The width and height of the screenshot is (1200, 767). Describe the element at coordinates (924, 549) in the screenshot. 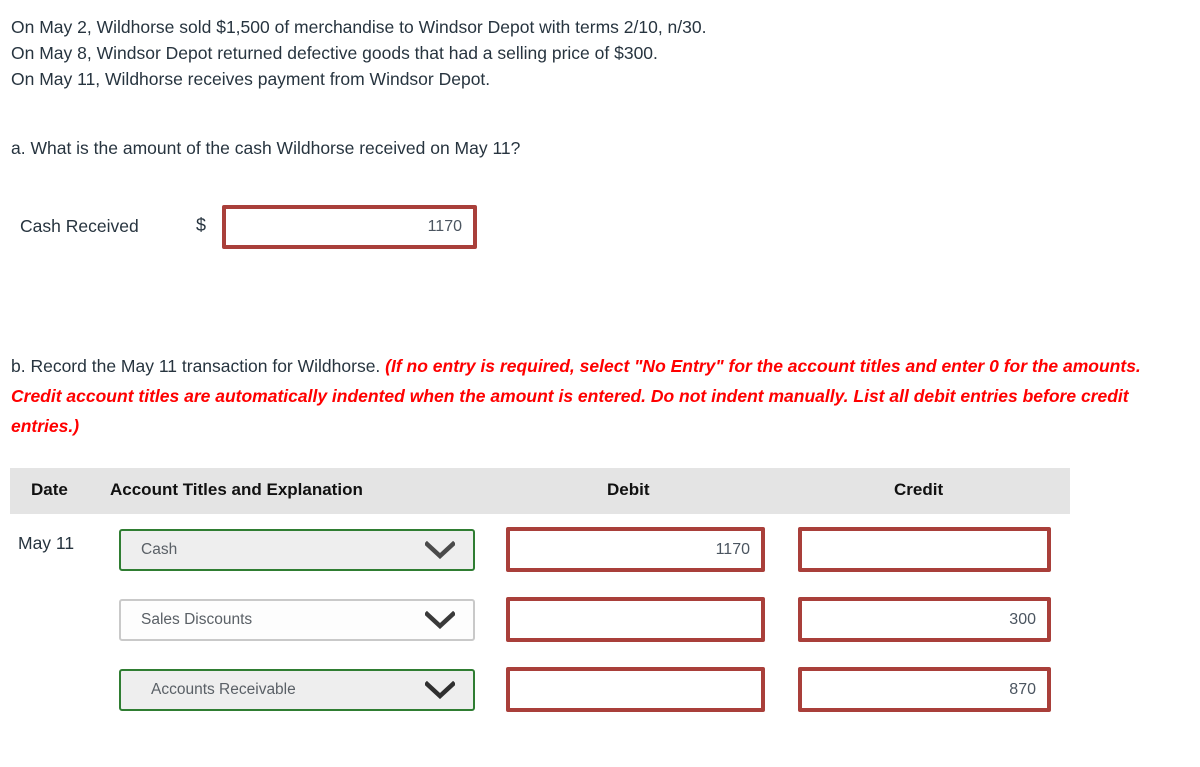

I see `credit-input` at that location.